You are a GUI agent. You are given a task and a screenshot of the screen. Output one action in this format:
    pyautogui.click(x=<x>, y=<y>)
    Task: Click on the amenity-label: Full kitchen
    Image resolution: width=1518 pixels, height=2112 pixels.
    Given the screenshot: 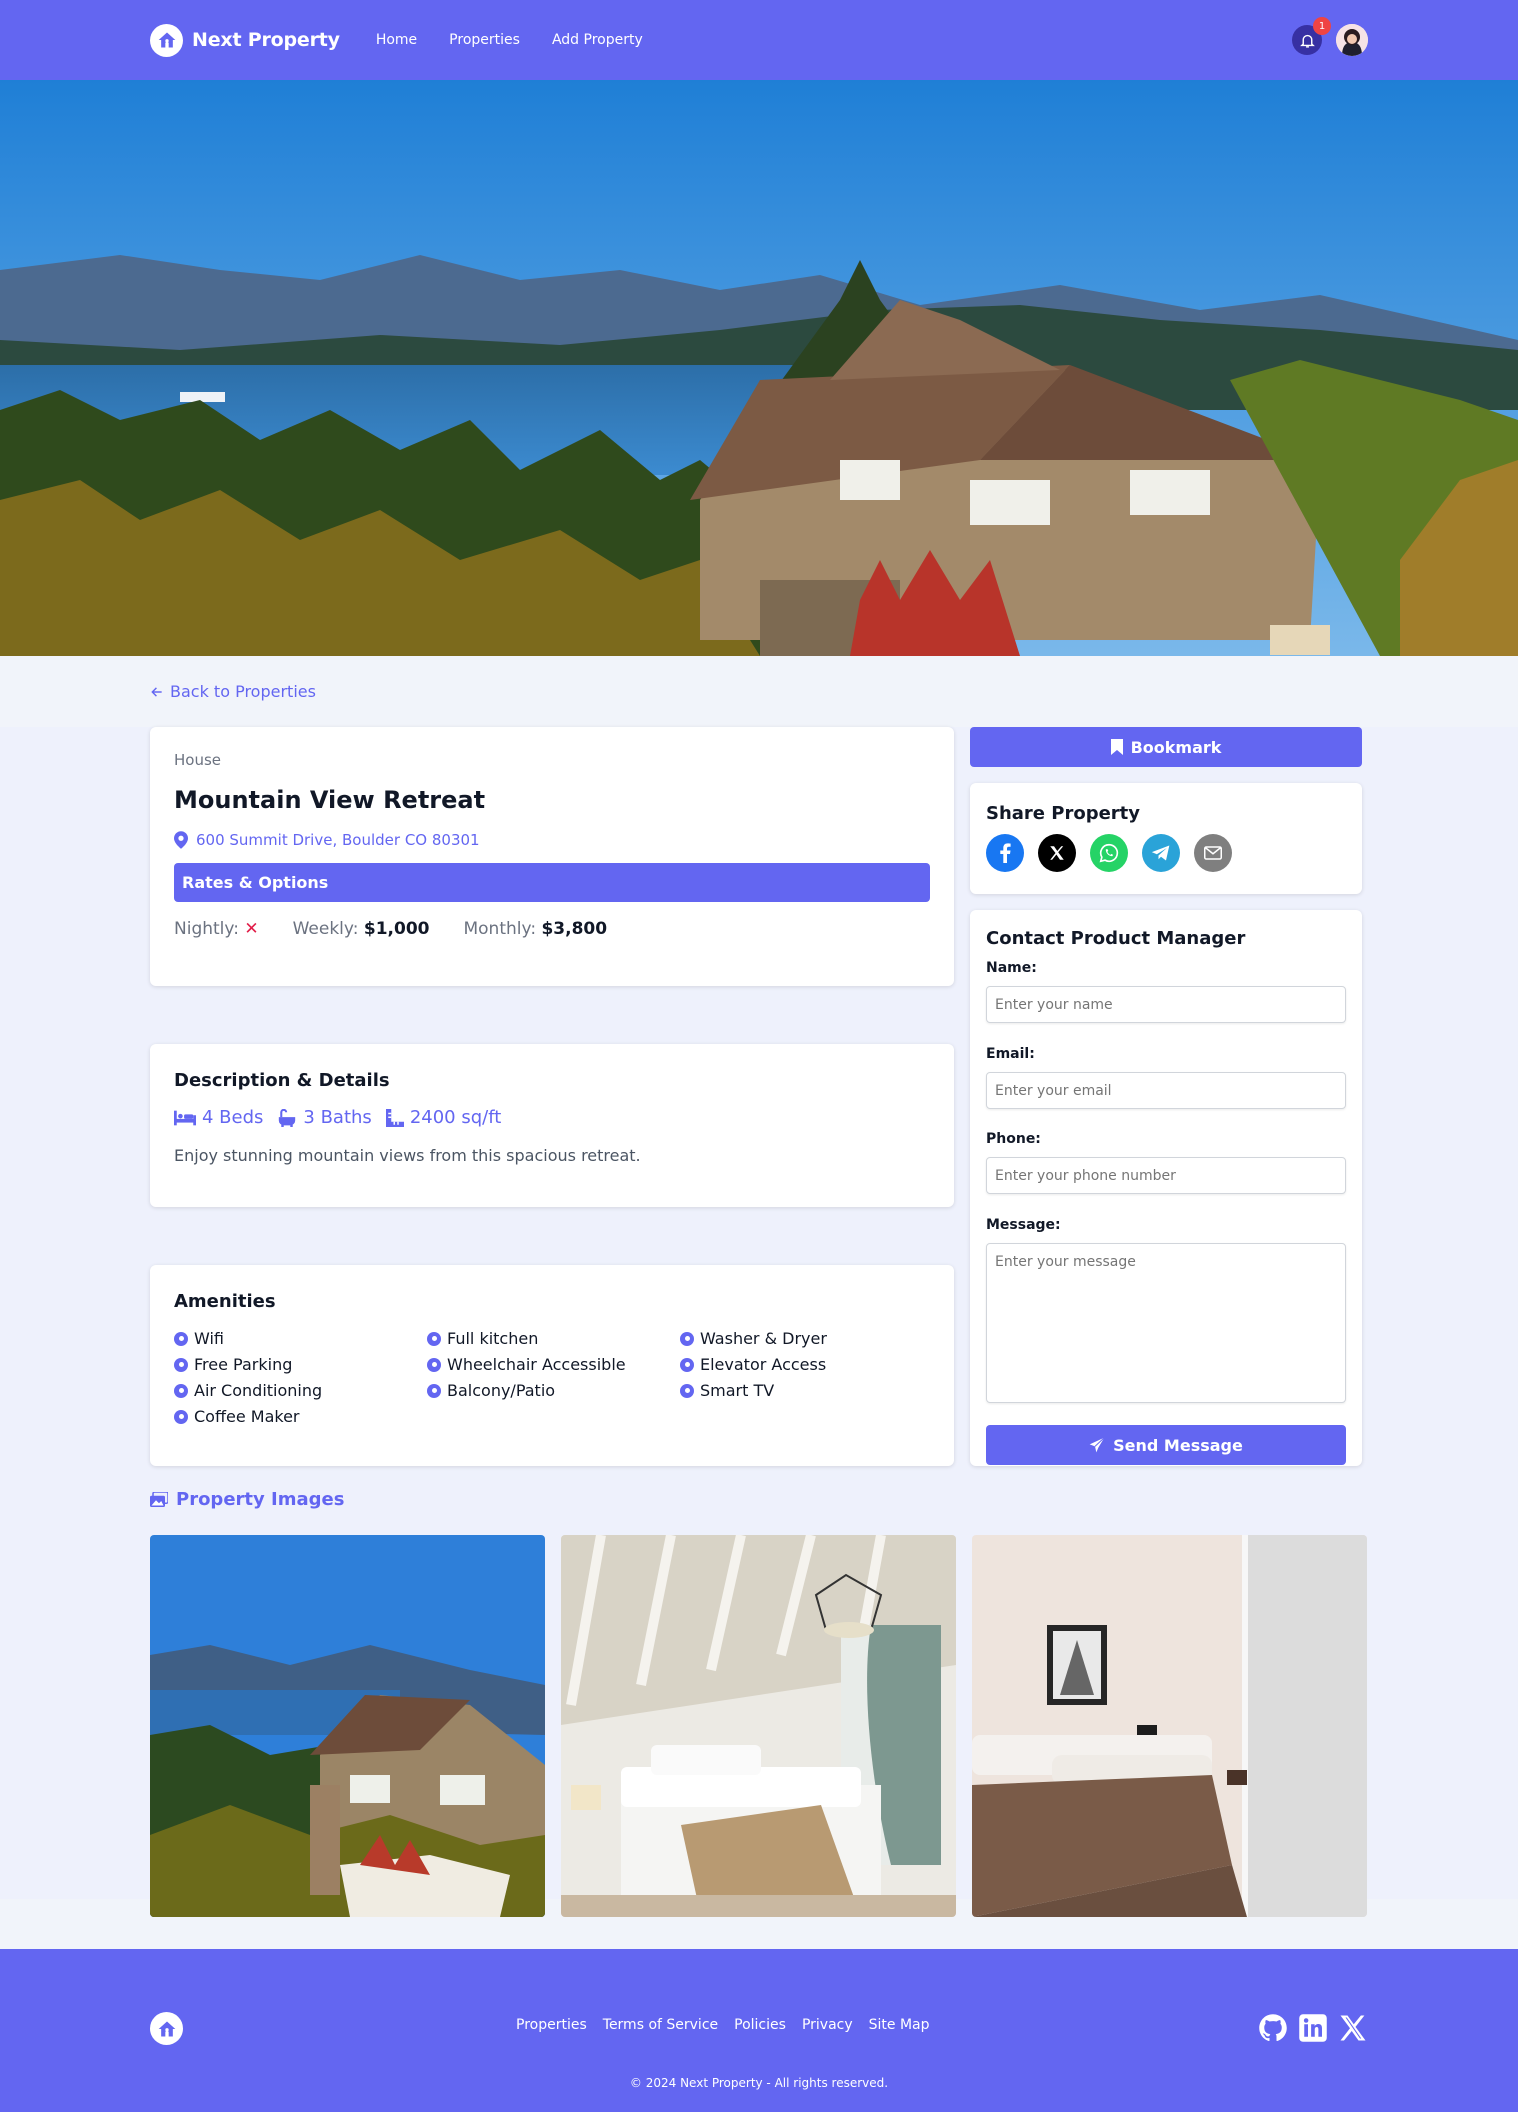 What is the action you would take?
    pyautogui.click(x=493, y=1338)
    